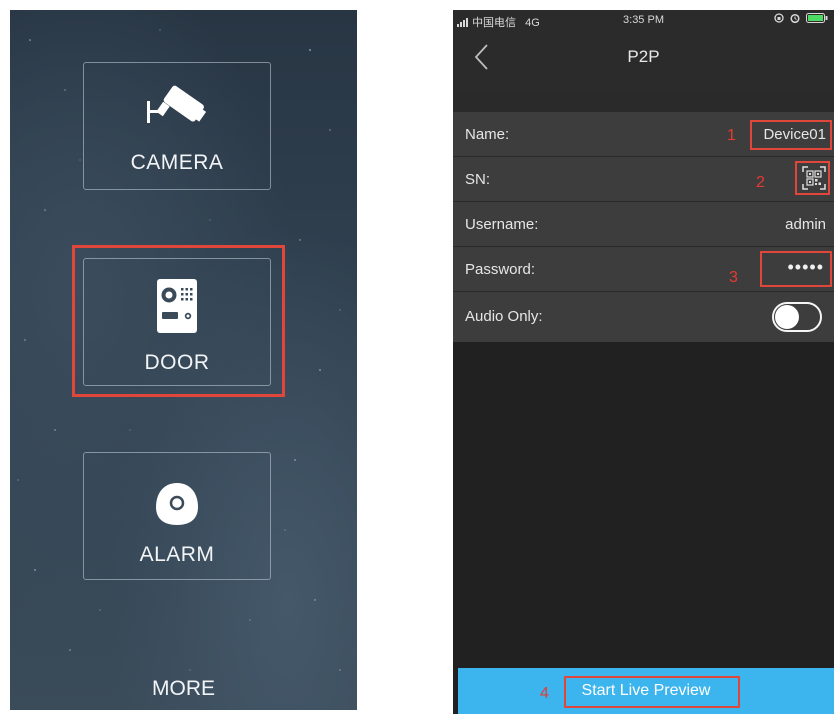 The width and height of the screenshot is (834, 714). What do you see at coordinates (500, 269) in the screenshot?
I see `password-label: Password:` at bounding box center [500, 269].